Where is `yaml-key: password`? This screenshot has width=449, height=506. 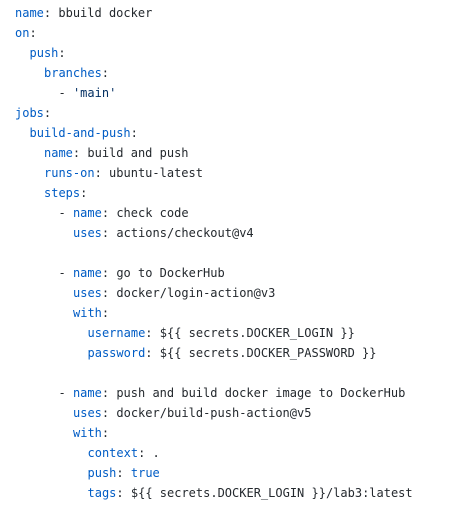 yaml-key: password is located at coordinates (116, 353).